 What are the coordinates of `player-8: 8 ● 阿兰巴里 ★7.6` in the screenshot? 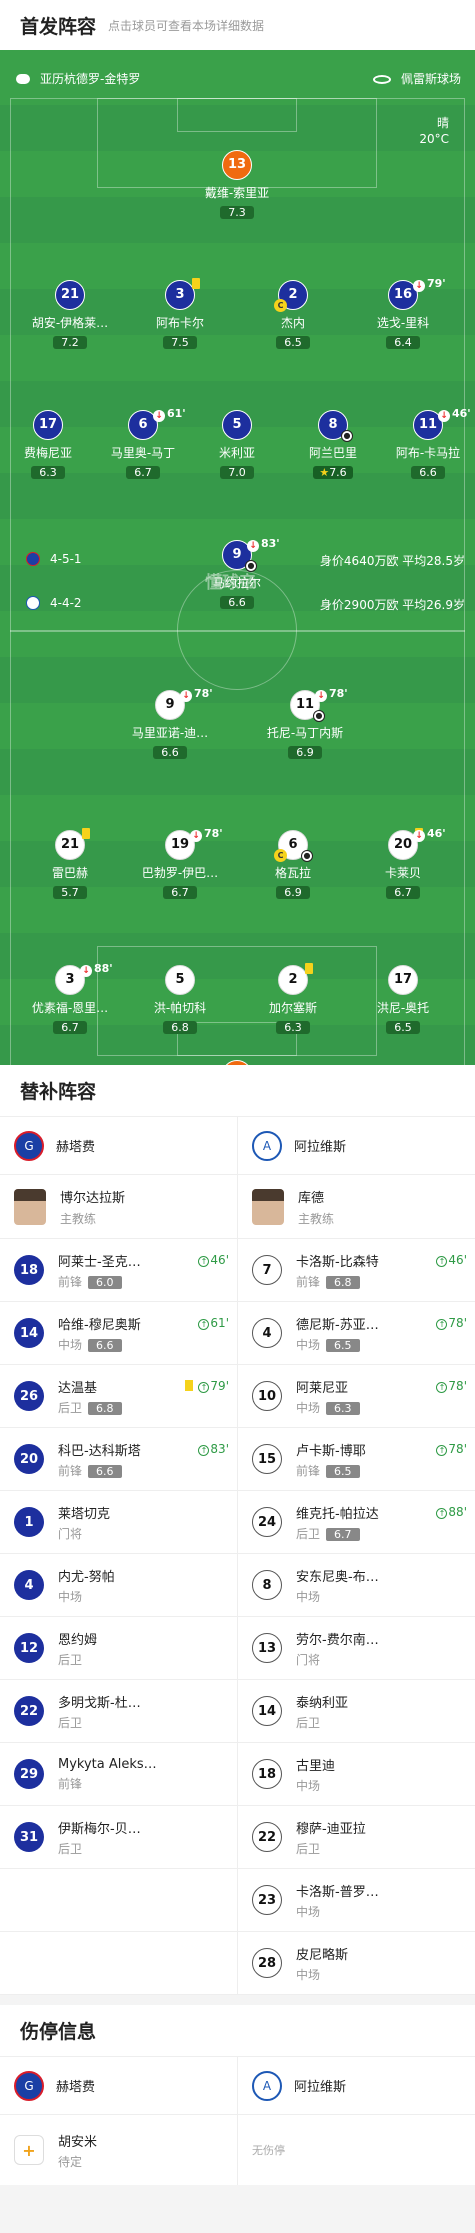 It's located at (333, 445).